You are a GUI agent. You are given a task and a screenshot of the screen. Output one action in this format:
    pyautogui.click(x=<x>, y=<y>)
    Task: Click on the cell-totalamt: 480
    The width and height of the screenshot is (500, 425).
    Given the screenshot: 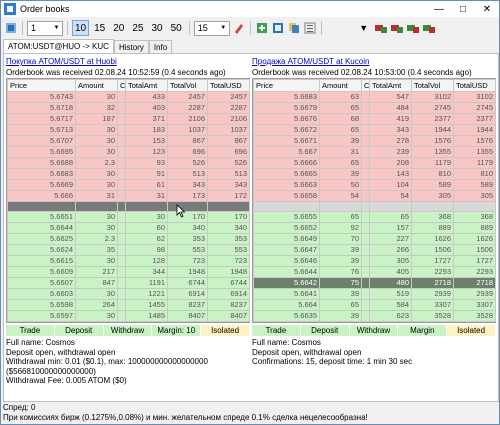 What is the action you would take?
    pyautogui.click(x=390, y=283)
    